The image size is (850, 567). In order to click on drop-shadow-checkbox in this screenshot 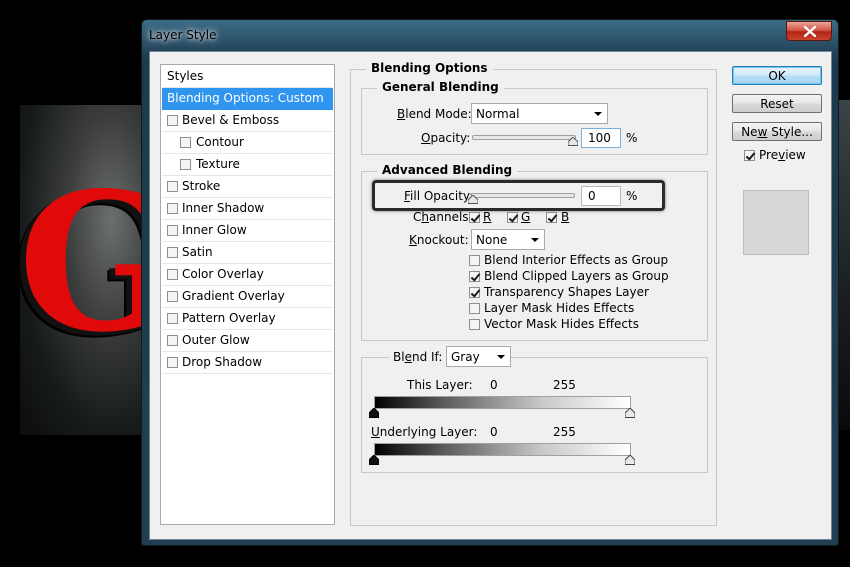, I will do `click(172, 362)`.